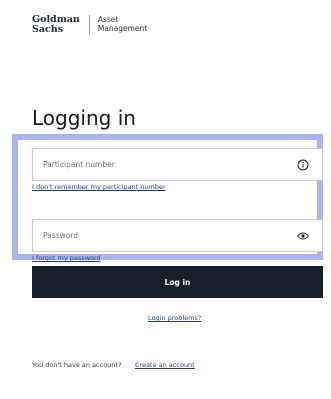 This screenshot has width=331, height=399. I want to click on brand-secondary: Asset Management, so click(122, 24).